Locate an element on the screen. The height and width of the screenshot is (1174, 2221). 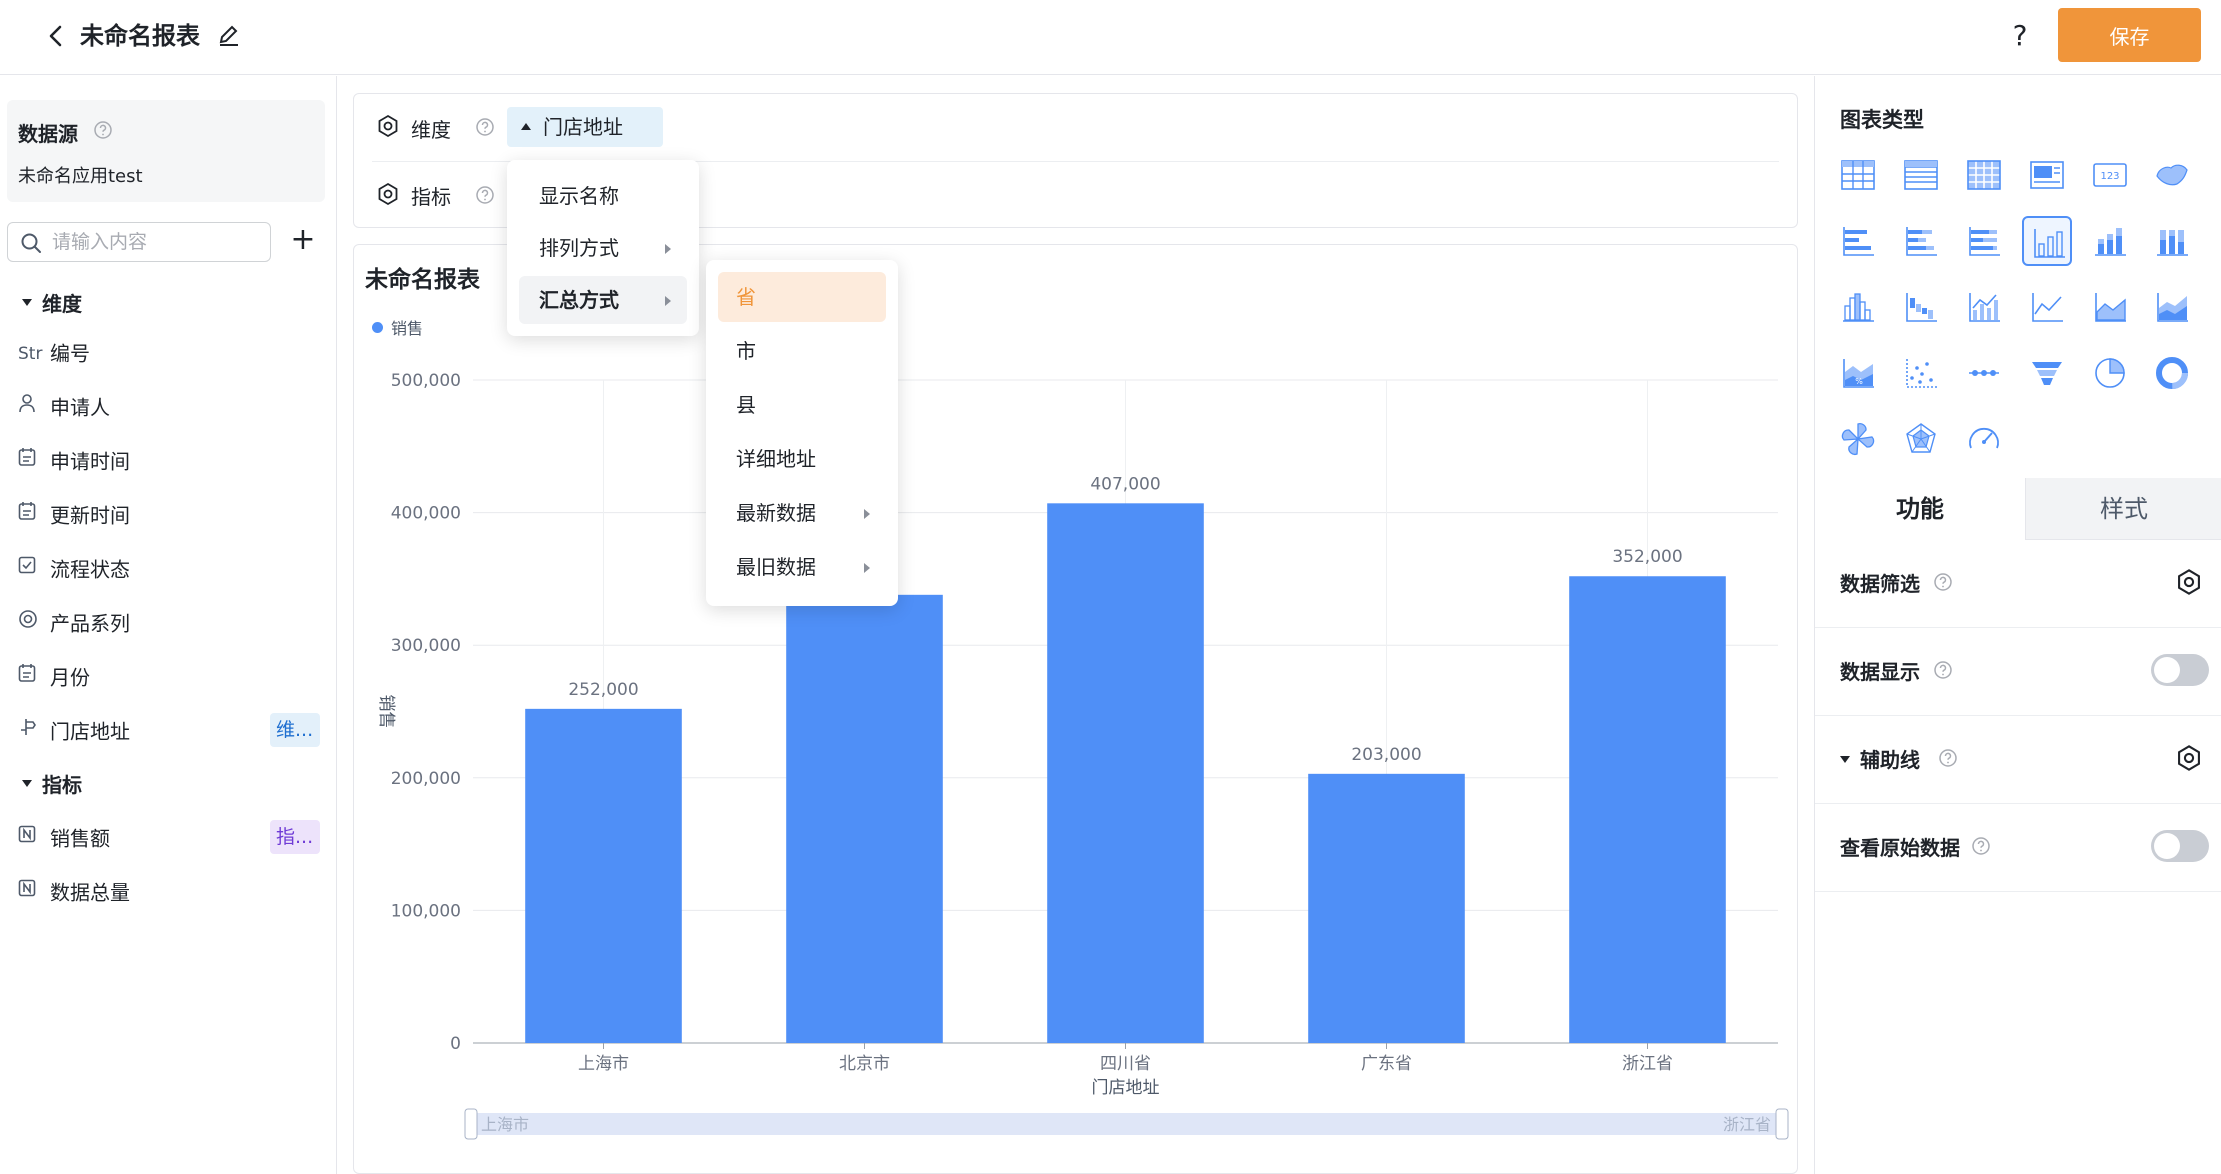
scatter-icon is located at coordinates (1921, 373).